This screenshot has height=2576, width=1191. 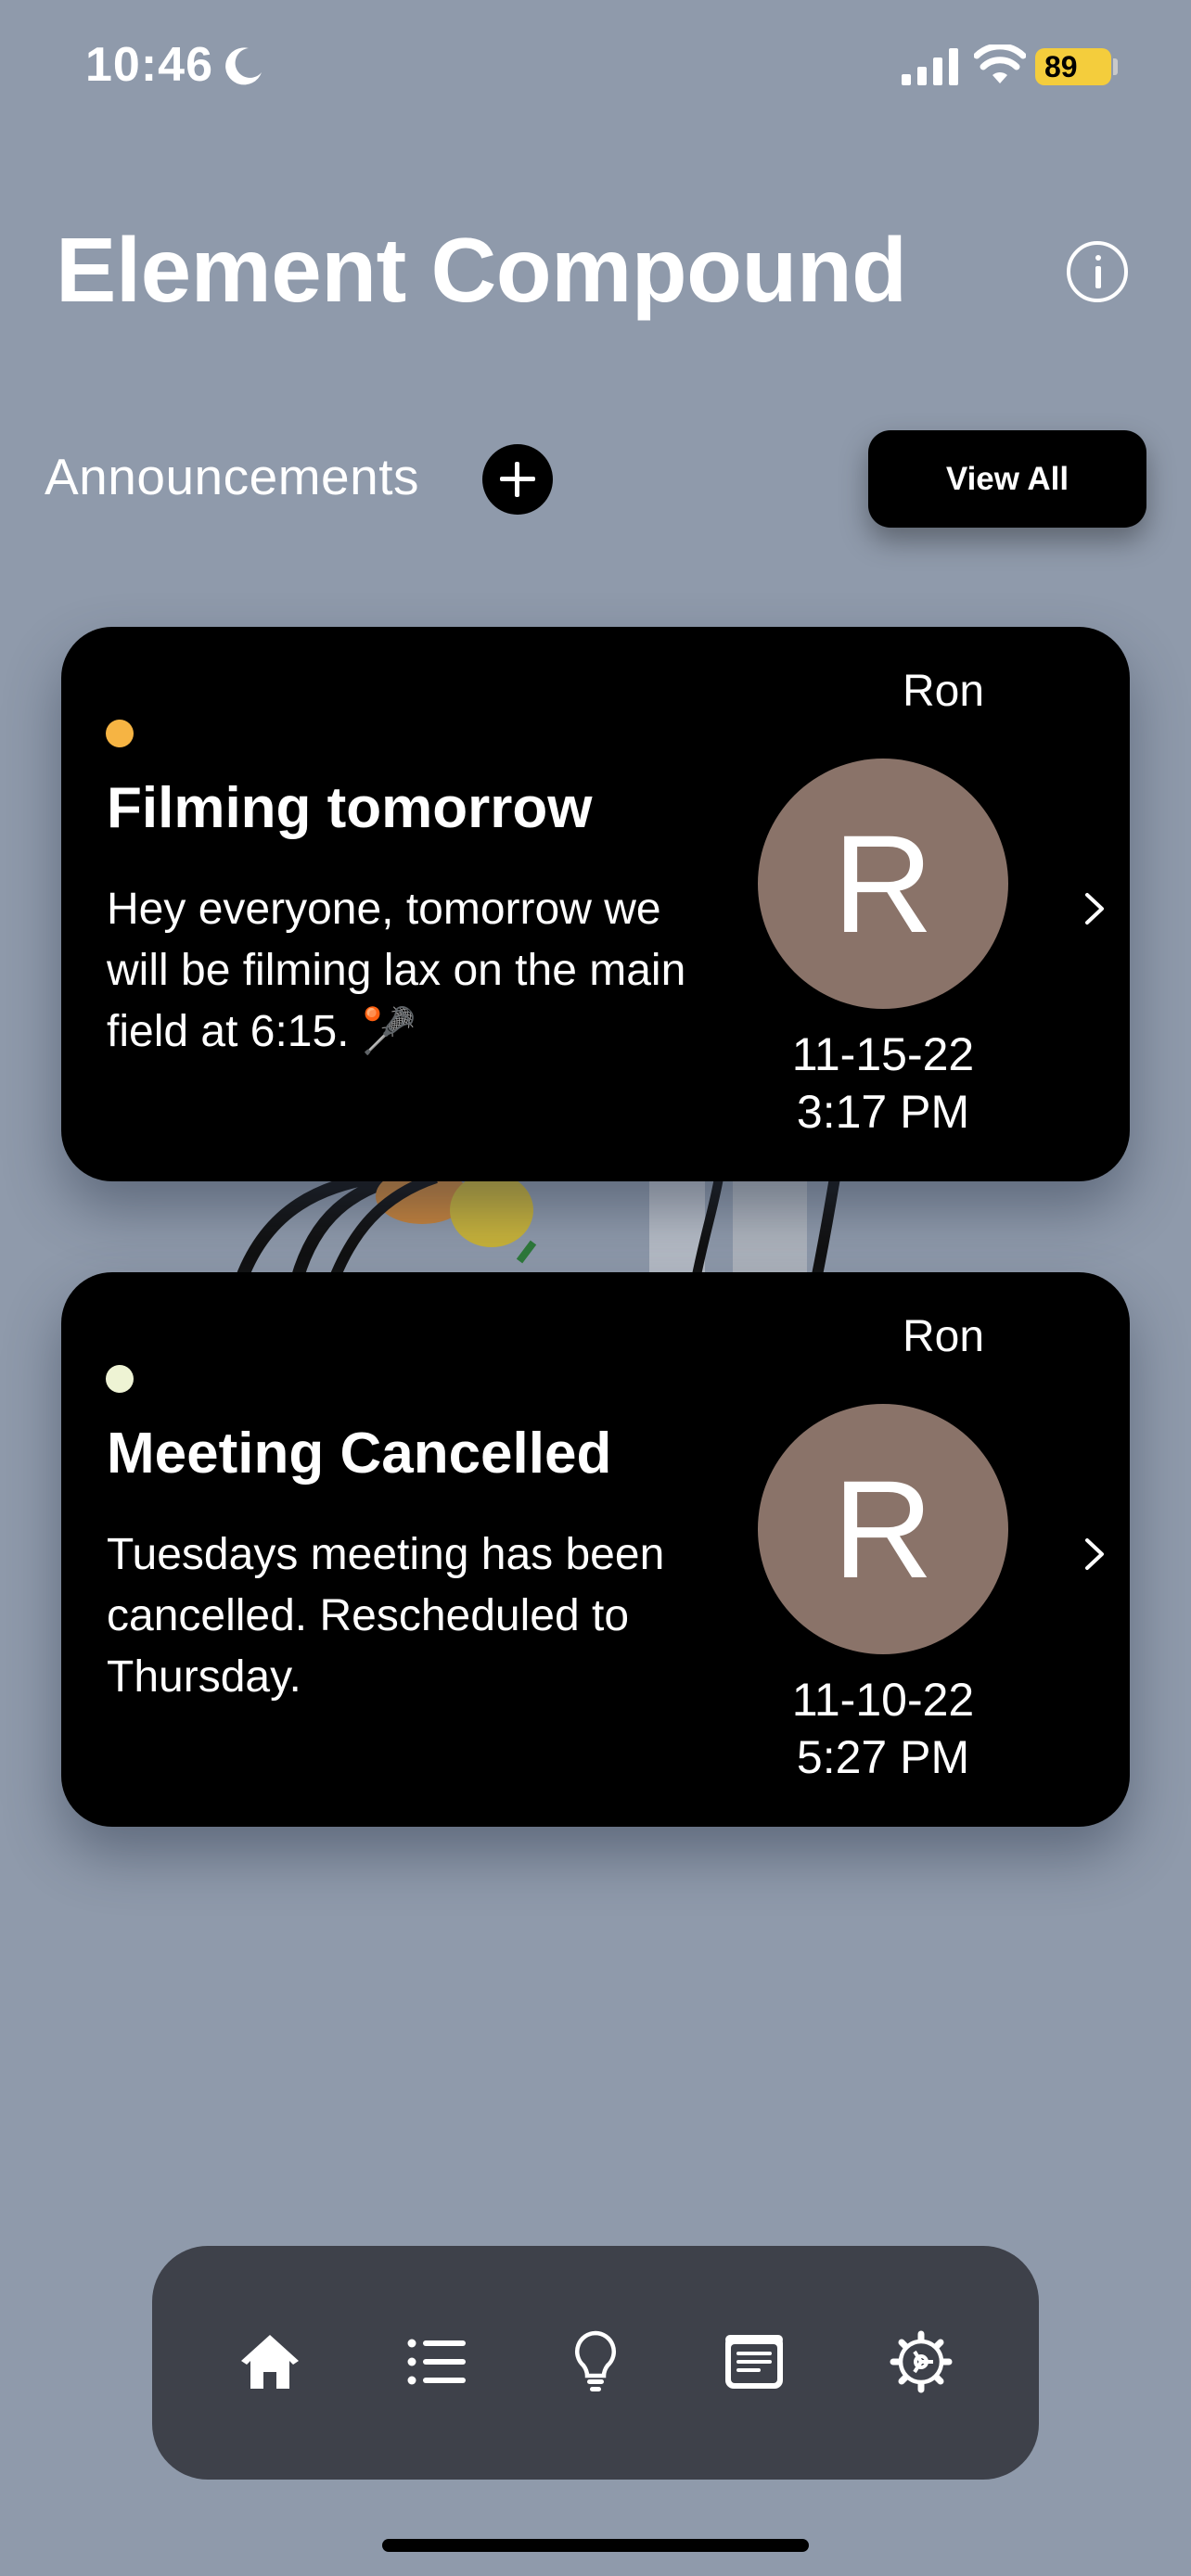 What do you see at coordinates (883, 1757) in the screenshot?
I see `announcement-time: 5:27 PM` at bounding box center [883, 1757].